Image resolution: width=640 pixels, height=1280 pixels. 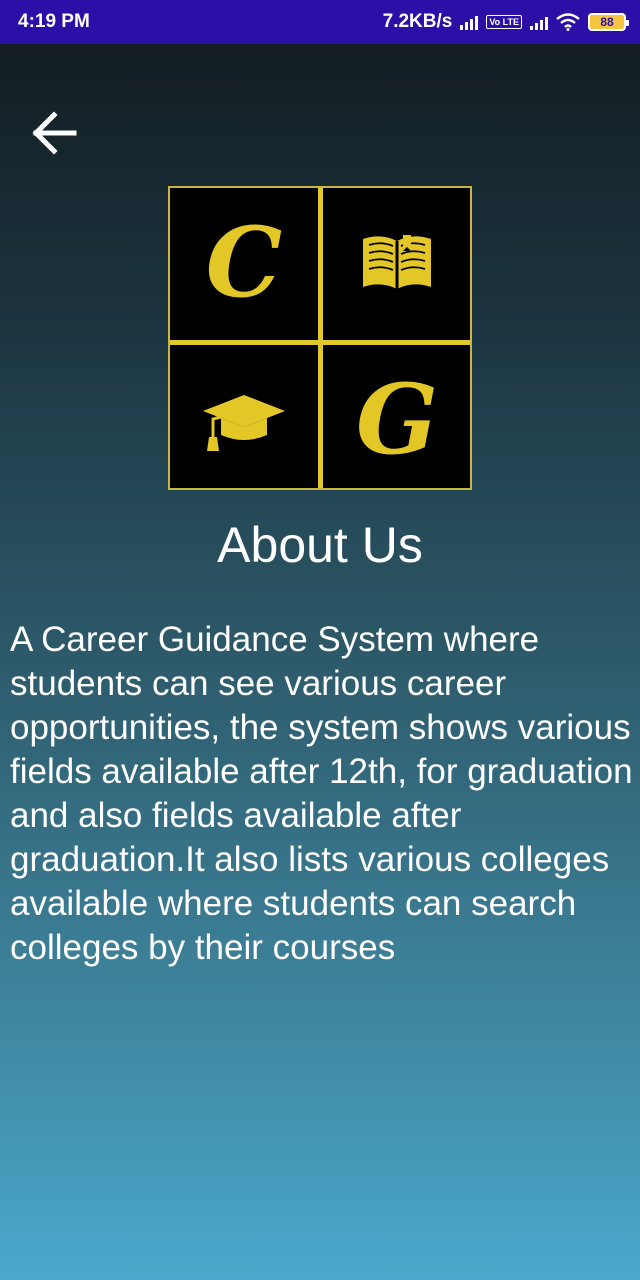 I want to click on book-icon, so click(x=397, y=263).